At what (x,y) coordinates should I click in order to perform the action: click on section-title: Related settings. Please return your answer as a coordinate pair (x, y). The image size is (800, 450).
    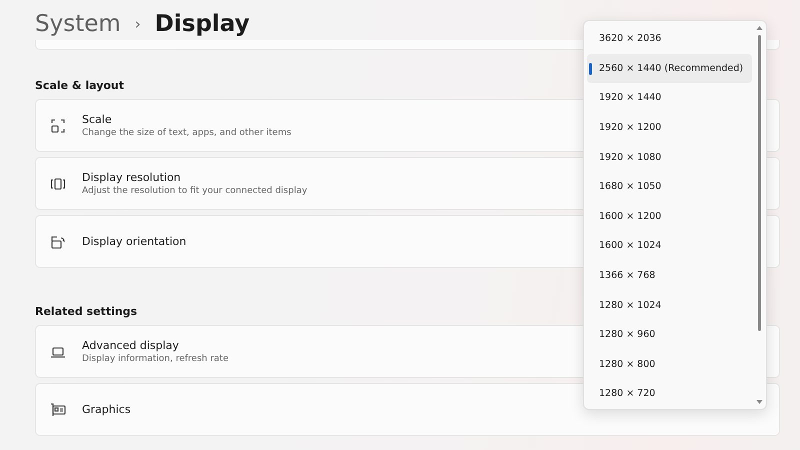
    Looking at the image, I should click on (86, 311).